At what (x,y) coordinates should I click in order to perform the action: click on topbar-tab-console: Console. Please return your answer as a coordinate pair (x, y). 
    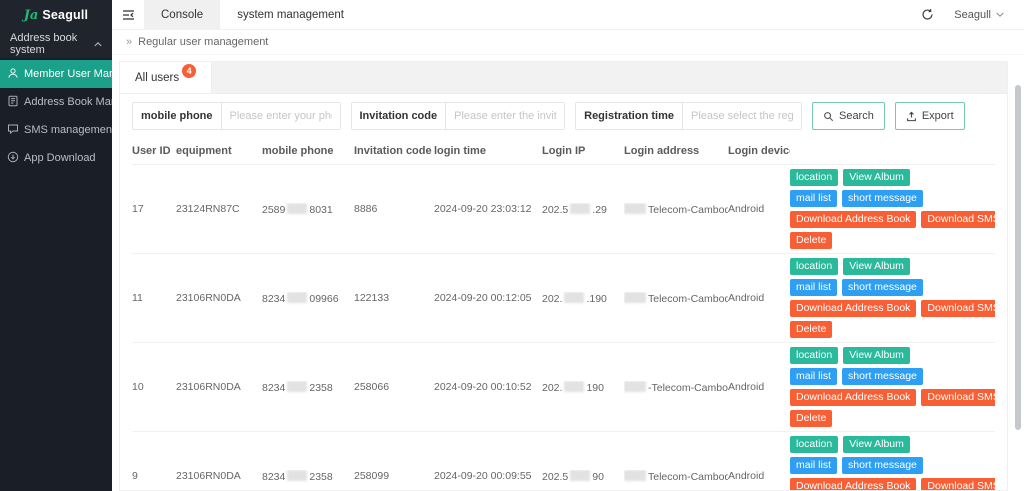
    Looking at the image, I should click on (182, 14).